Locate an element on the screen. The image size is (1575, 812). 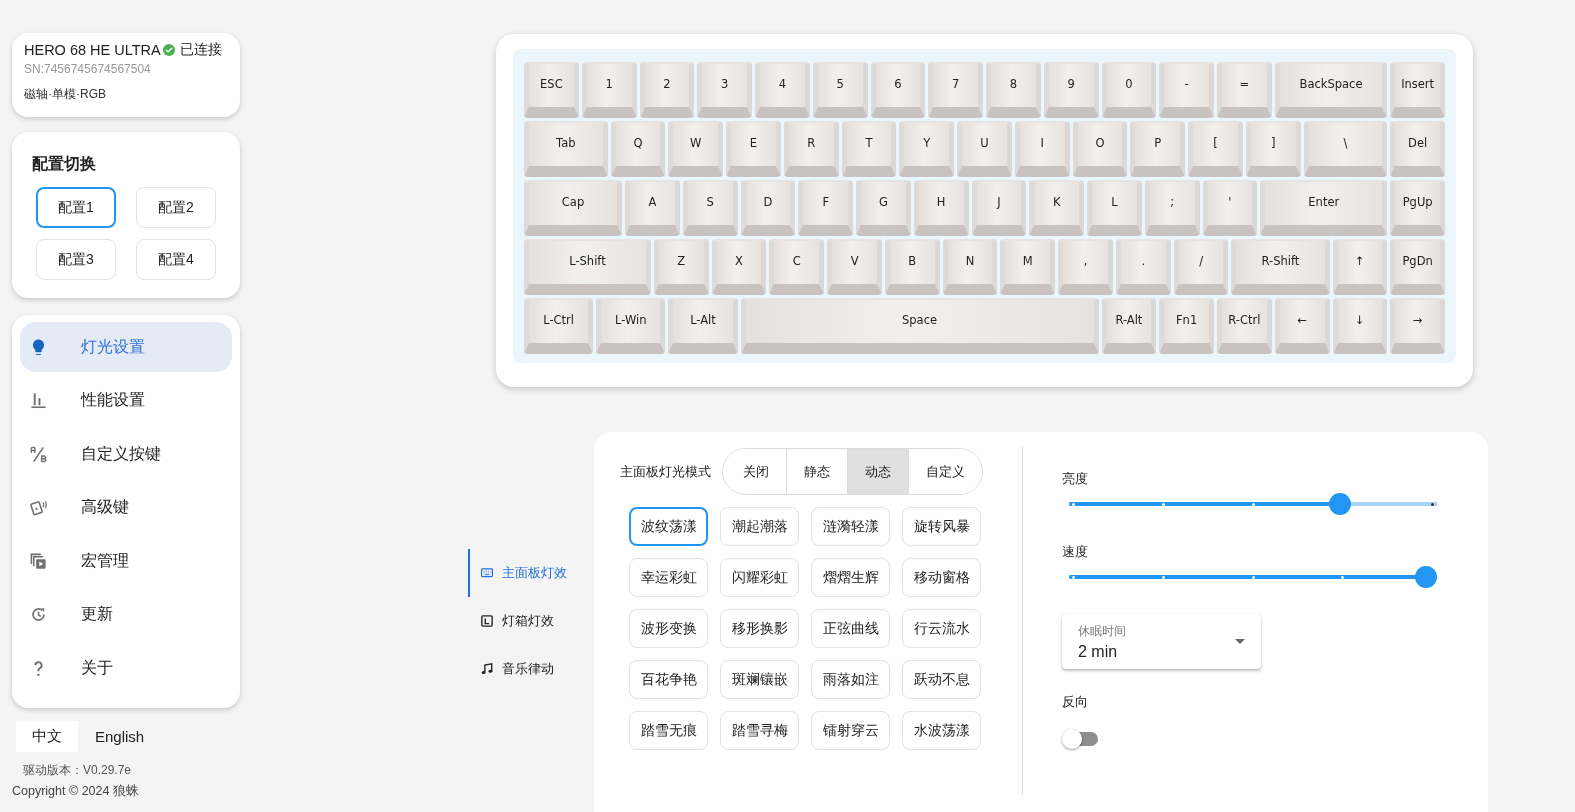
subnav-tab: 灯箱灯效 is located at coordinates (531, 621).